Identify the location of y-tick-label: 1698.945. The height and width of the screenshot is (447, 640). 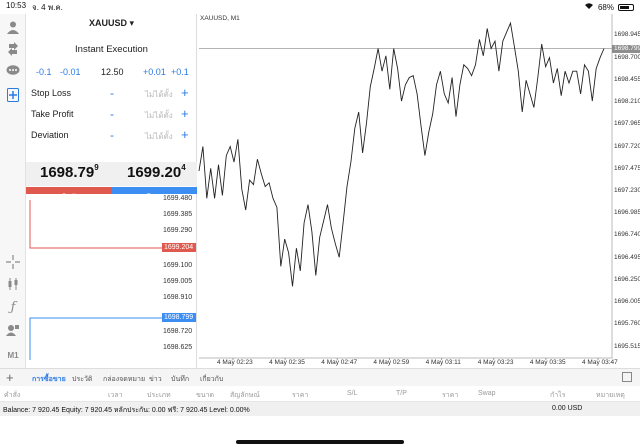
(627, 35).